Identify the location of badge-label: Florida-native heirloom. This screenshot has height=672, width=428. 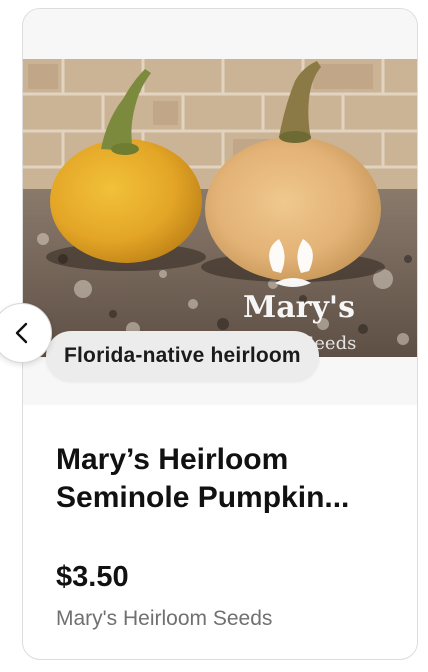
(182, 355).